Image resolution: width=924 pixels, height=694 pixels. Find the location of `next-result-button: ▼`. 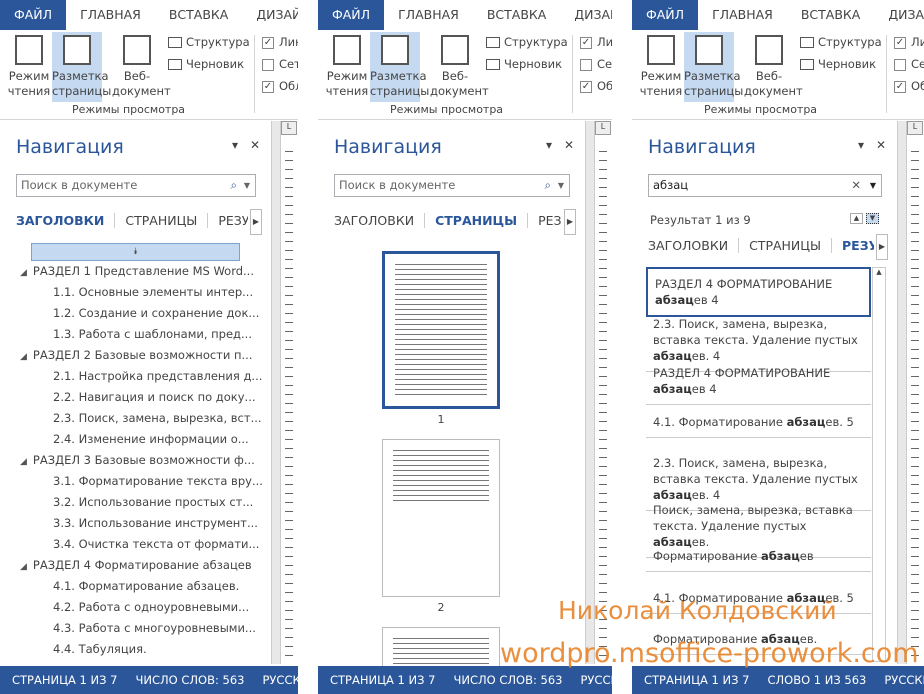

next-result-button: ▼ is located at coordinates (872, 218).